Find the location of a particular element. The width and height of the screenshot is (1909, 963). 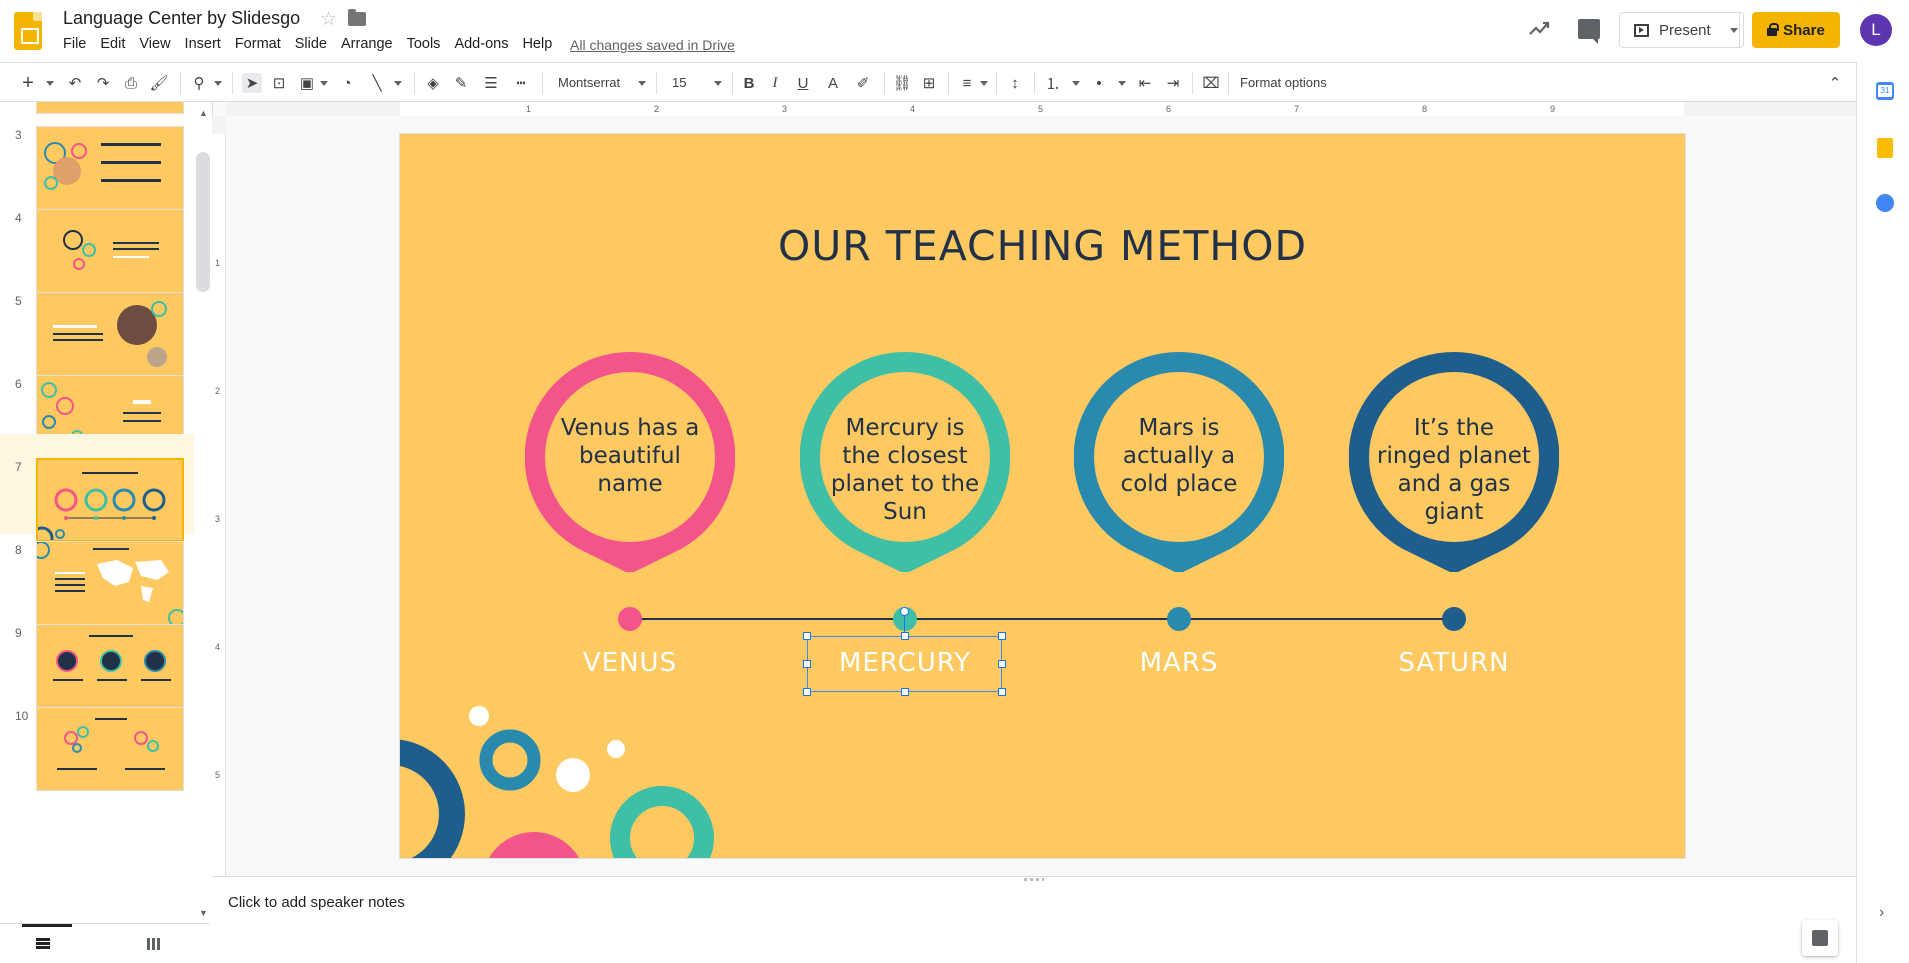

explore-button is located at coordinates (1820, 938).